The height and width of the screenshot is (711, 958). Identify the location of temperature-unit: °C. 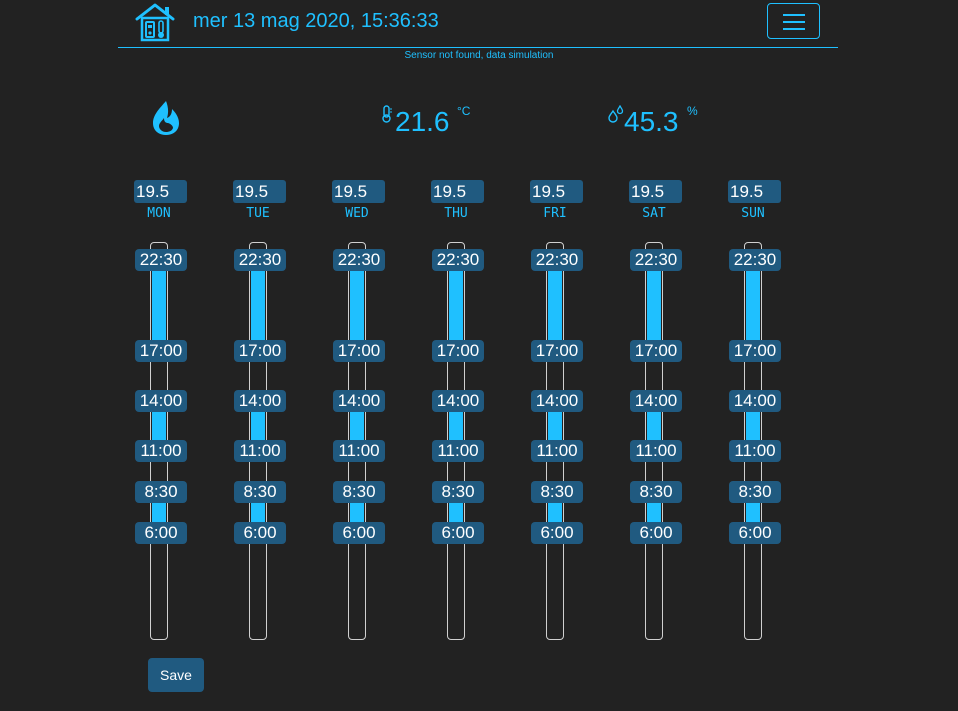
(464, 111).